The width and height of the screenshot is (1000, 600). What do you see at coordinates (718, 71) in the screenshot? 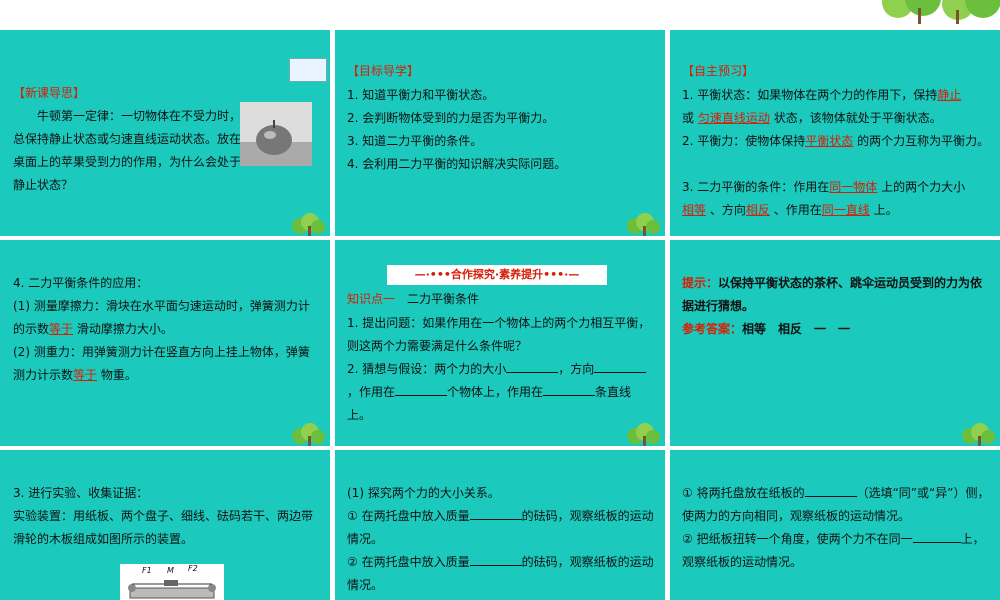
I see `section-heading: 【自主预习】` at bounding box center [718, 71].